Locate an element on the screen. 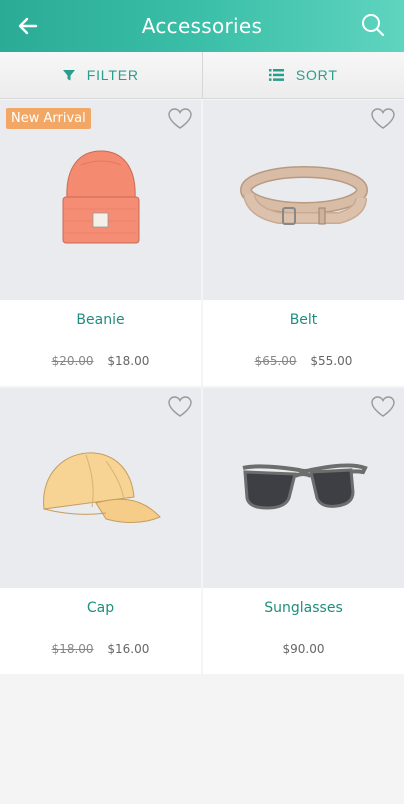 The height and width of the screenshot is (804, 404). sort-button: SORT is located at coordinates (303, 75).